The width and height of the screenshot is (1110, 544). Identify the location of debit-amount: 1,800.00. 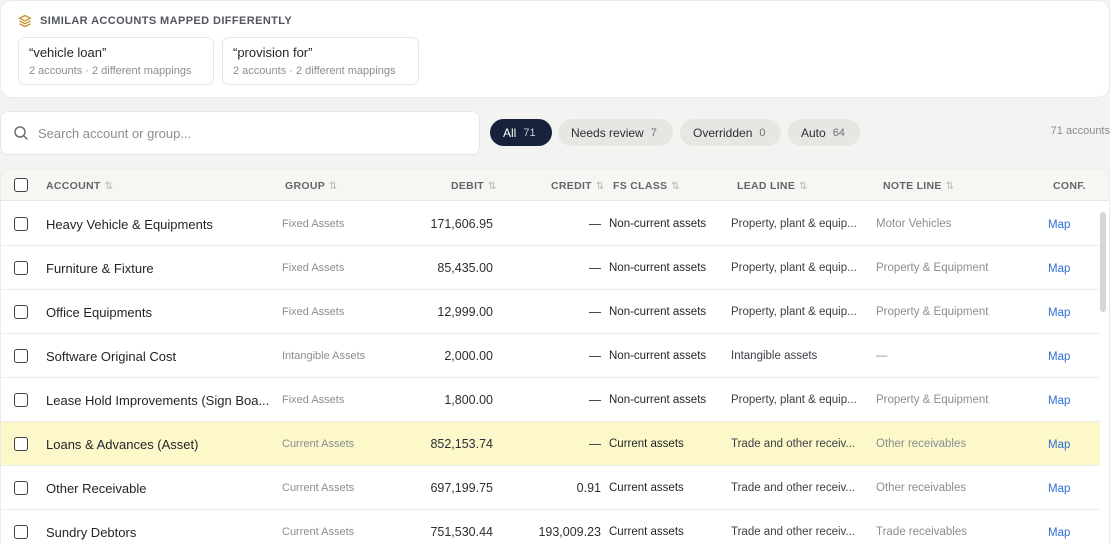
(468, 400).